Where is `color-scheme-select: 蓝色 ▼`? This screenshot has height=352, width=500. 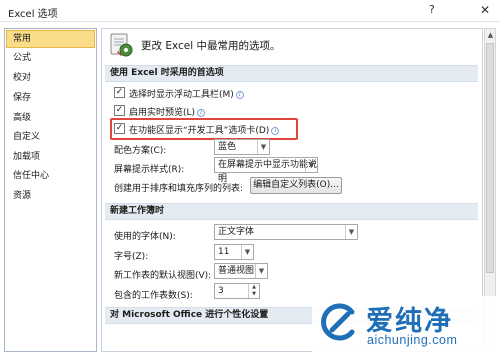
color-scheme-select: 蓝色 ▼ is located at coordinates (242, 147).